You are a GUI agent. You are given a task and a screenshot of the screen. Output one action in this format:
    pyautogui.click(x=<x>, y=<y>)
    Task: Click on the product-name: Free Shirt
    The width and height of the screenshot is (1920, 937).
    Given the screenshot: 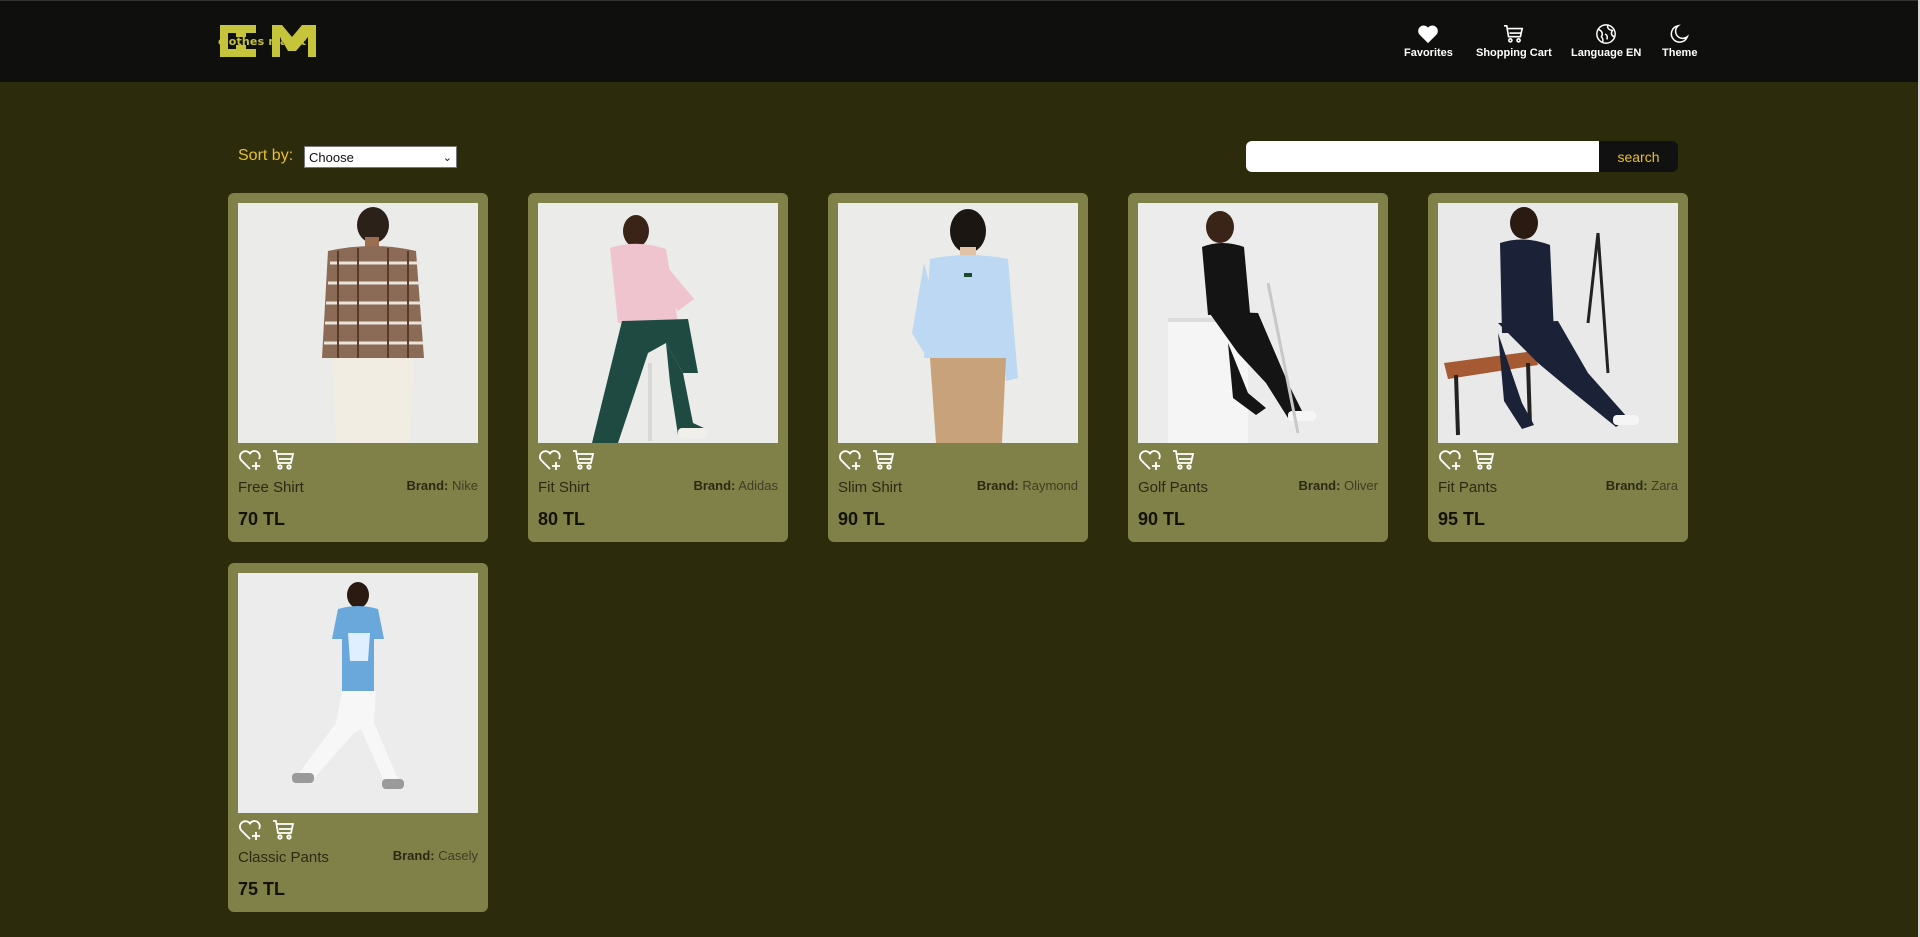 What is the action you would take?
    pyautogui.click(x=271, y=487)
    